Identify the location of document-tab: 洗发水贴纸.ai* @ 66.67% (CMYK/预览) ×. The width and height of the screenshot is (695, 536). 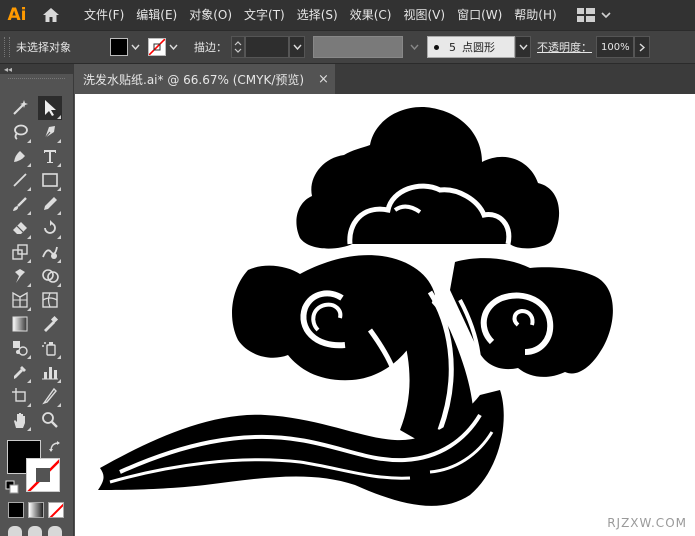
(205, 79).